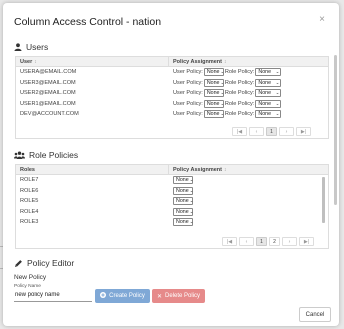  I want to click on users-group-icon, so click(19, 155).